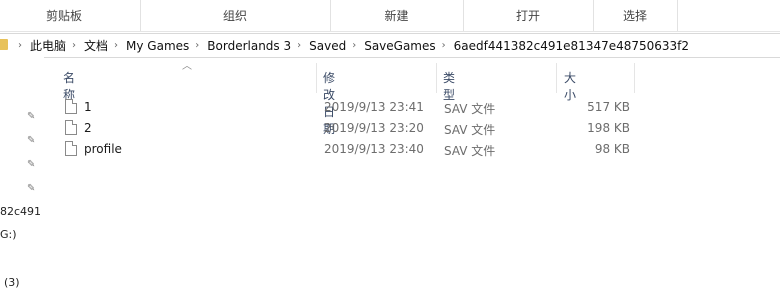  What do you see at coordinates (157, 46) in the screenshot?
I see `crumb-my-games: My Games` at bounding box center [157, 46].